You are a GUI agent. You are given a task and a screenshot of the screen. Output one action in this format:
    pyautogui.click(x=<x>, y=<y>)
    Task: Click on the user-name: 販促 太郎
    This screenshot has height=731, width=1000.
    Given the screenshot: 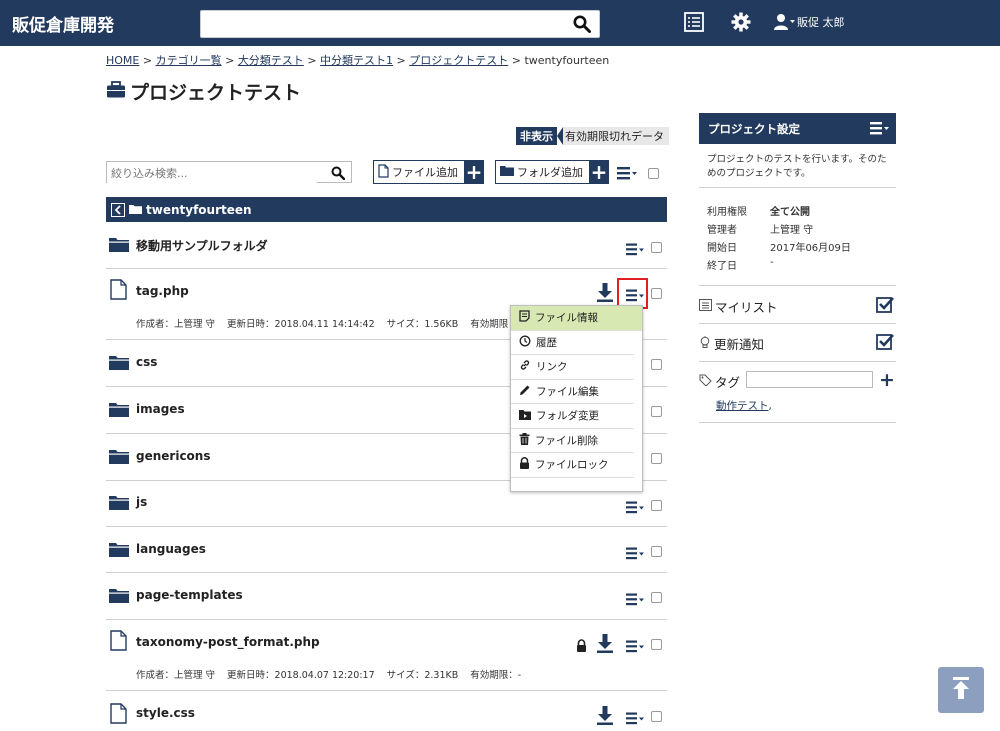 What is the action you would take?
    pyautogui.click(x=821, y=22)
    